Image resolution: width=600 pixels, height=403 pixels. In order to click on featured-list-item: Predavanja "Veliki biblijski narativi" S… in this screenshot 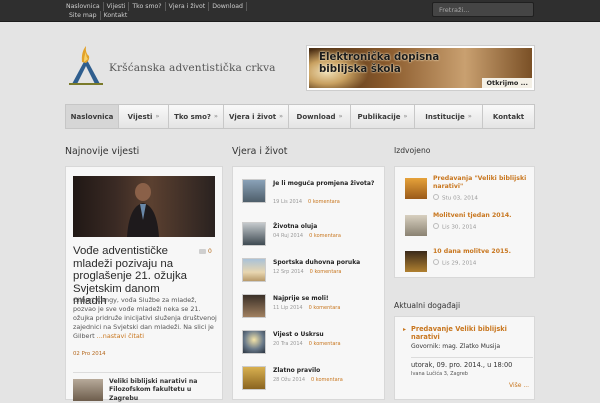, I will do `click(469, 189)`.